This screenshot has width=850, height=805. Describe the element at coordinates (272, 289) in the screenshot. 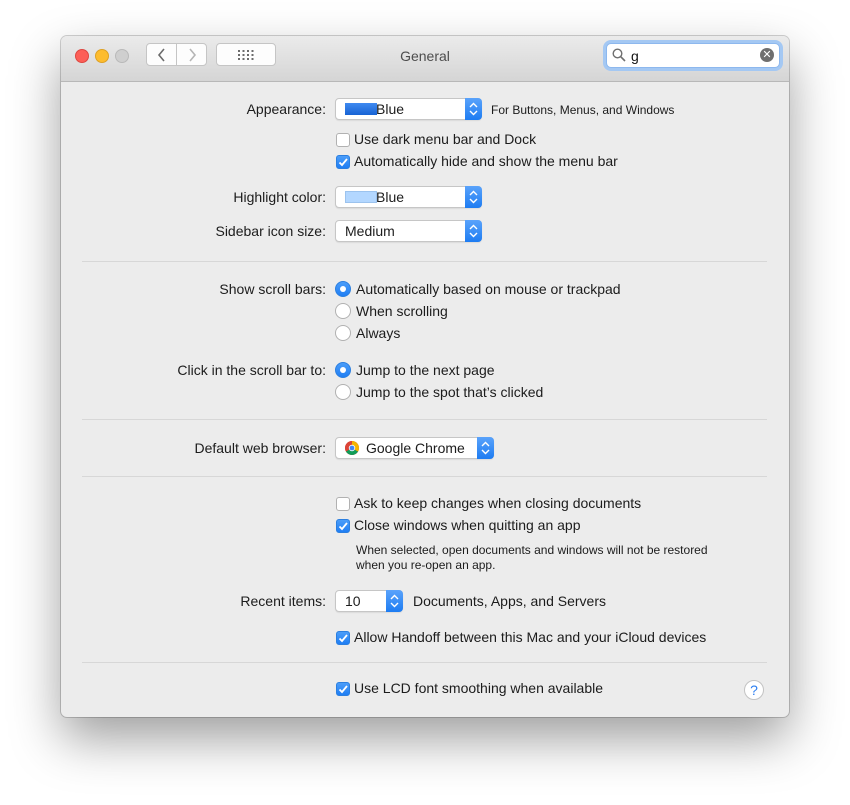

I see `show-scroll-bars-label: Show scroll bars:` at that location.